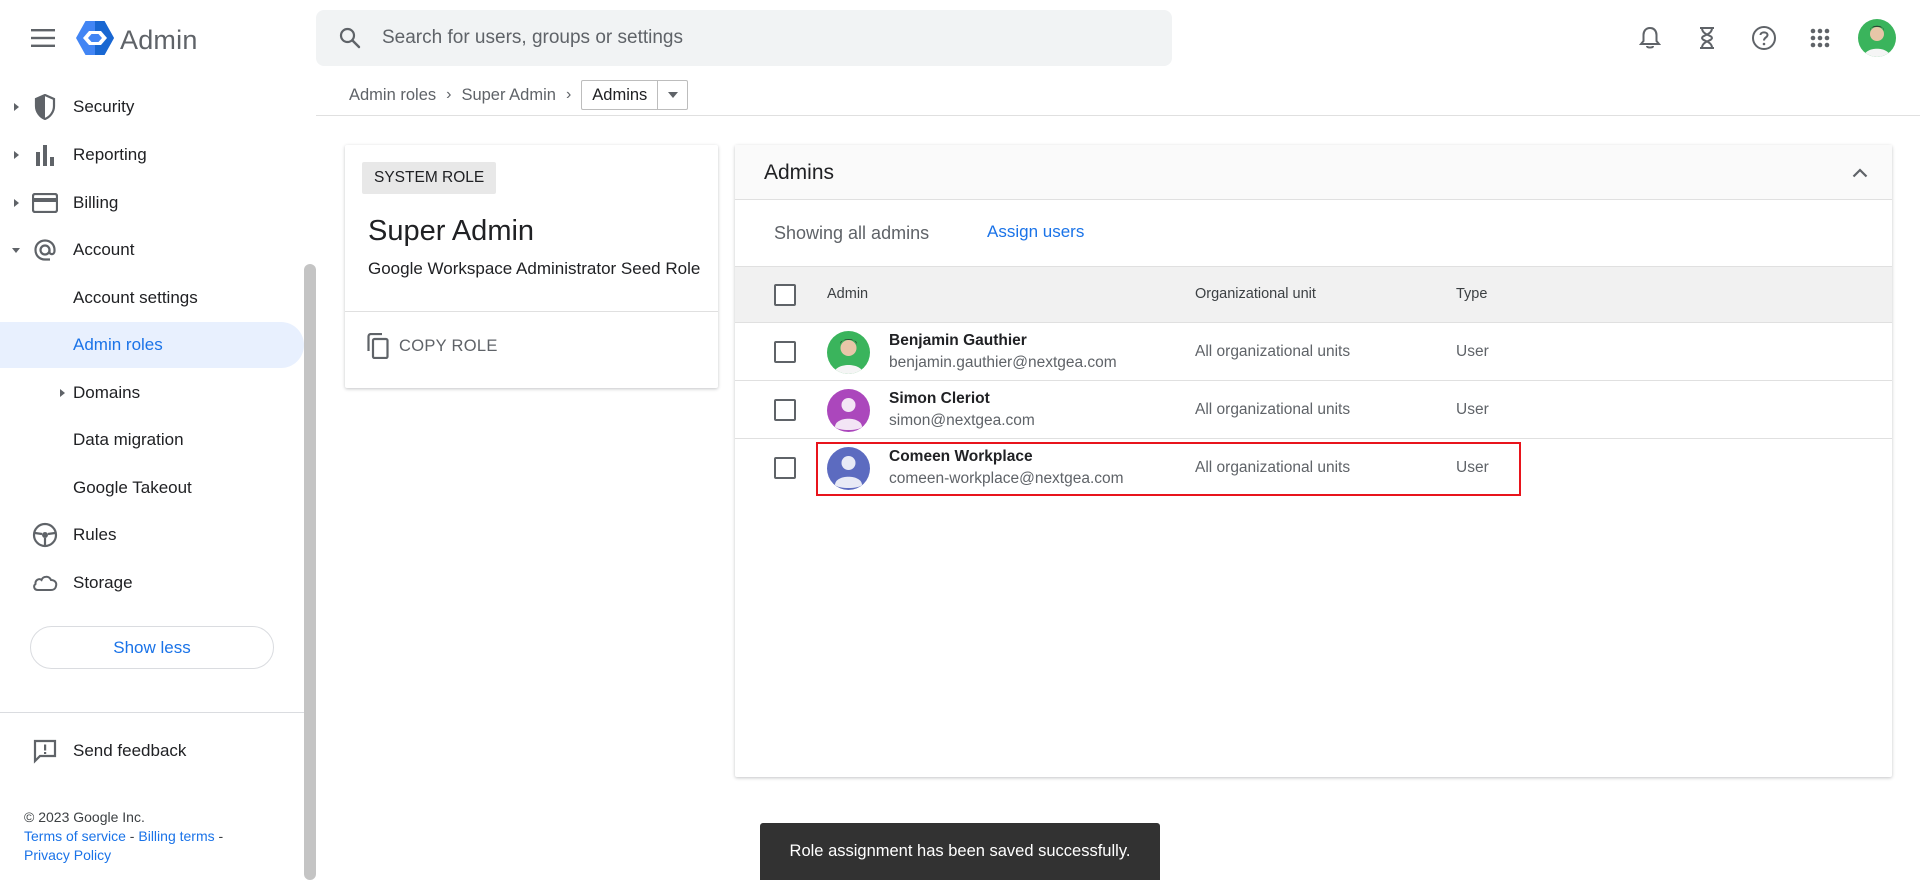  What do you see at coordinates (1764, 38) in the screenshot?
I see `help-icon` at bounding box center [1764, 38].